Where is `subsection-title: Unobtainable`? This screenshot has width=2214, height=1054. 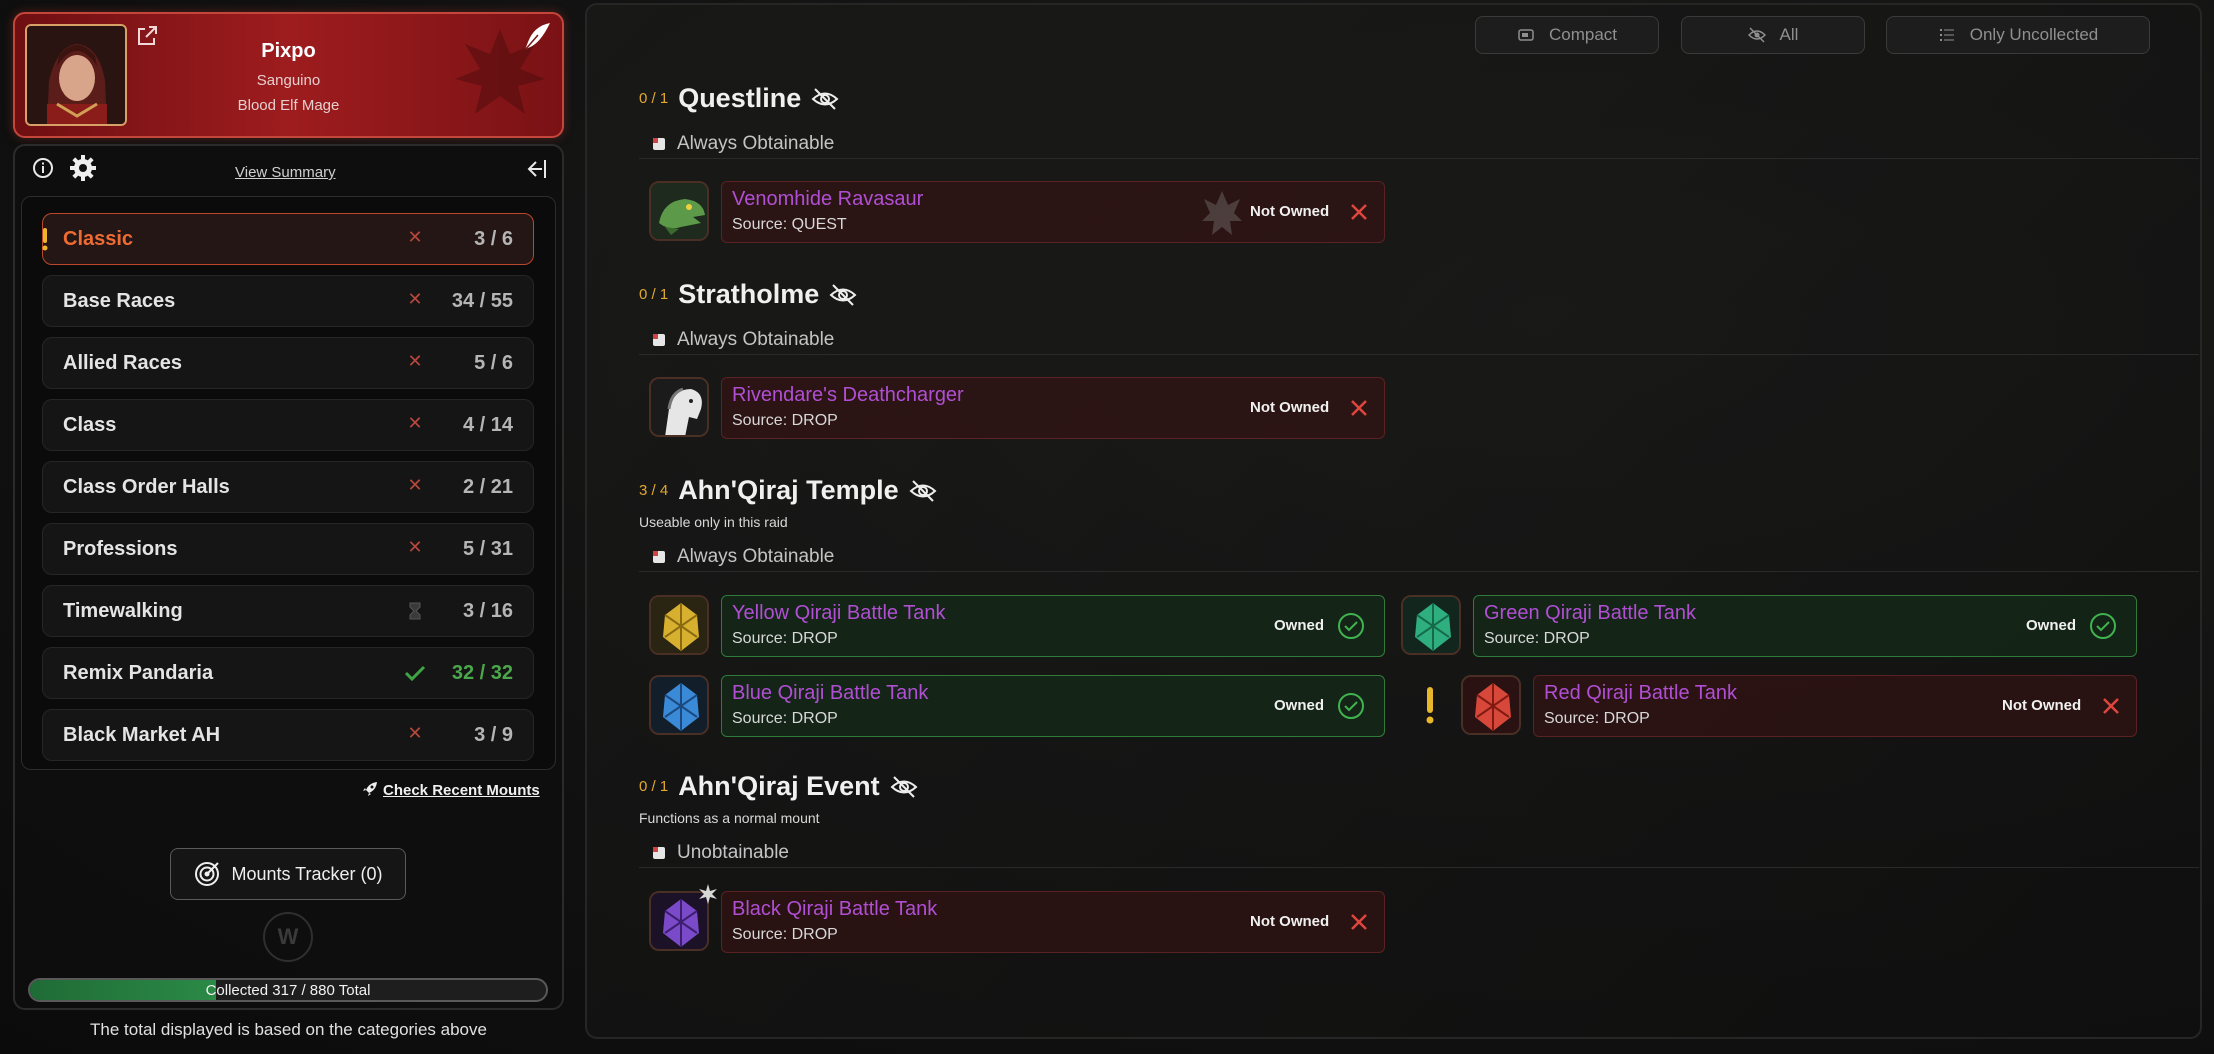 subsection-title: Unobtainable is located at coordinates (733, 852).